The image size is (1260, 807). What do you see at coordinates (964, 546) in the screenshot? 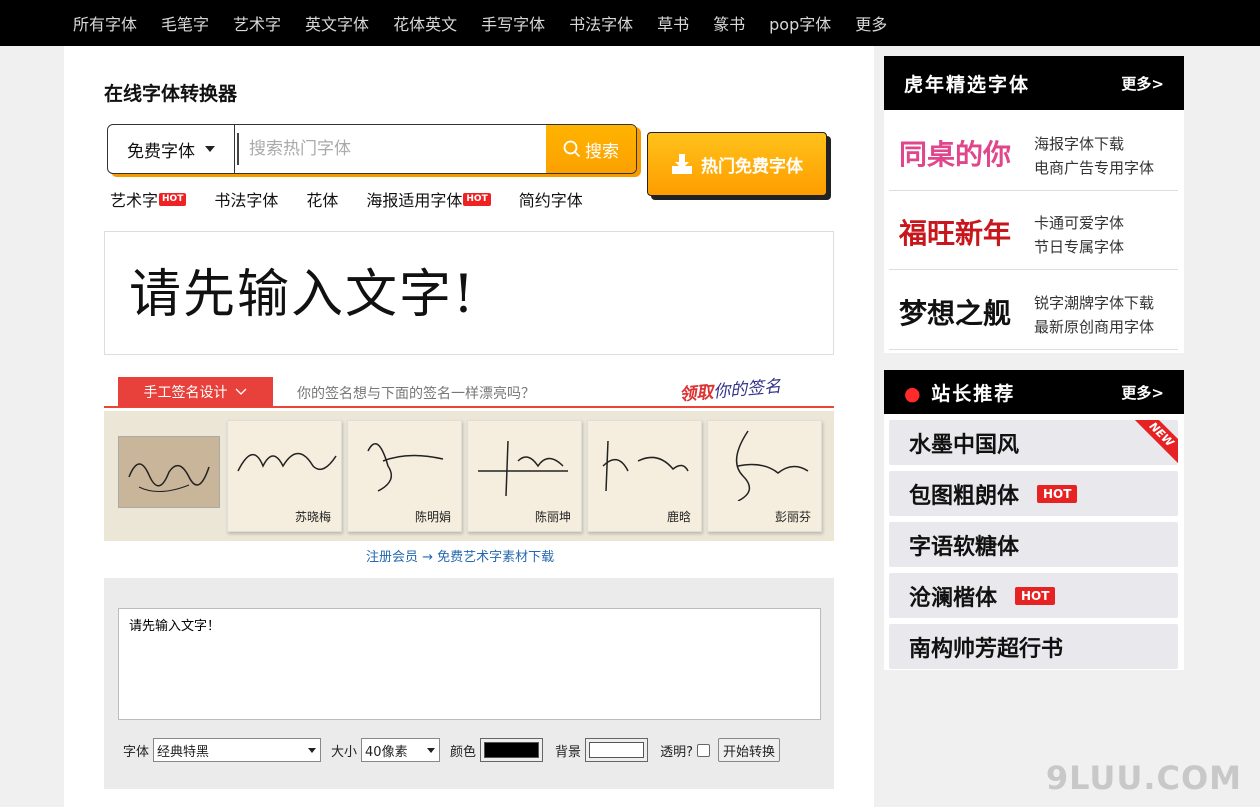
I see `recommend-label: 字语软糖体` at bounding box center [964, 546].